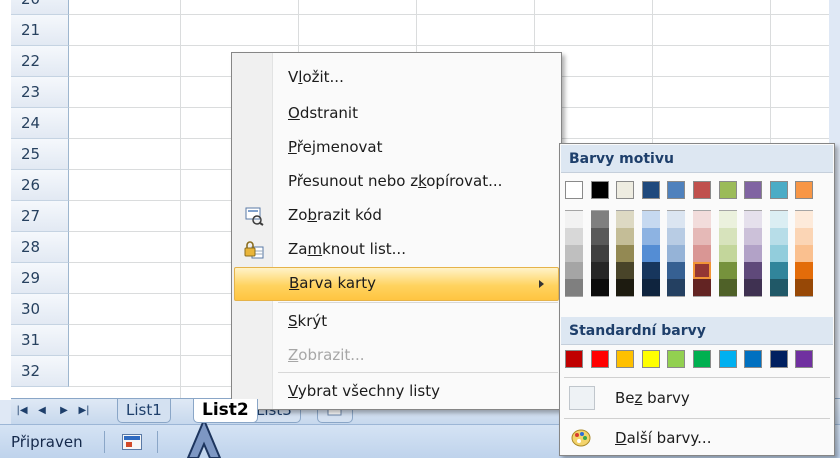 Image resolution: width=840 pixels, height=458 pixels. I want to click on next-sheet-nav-icon: ▶, so click(64, 411).